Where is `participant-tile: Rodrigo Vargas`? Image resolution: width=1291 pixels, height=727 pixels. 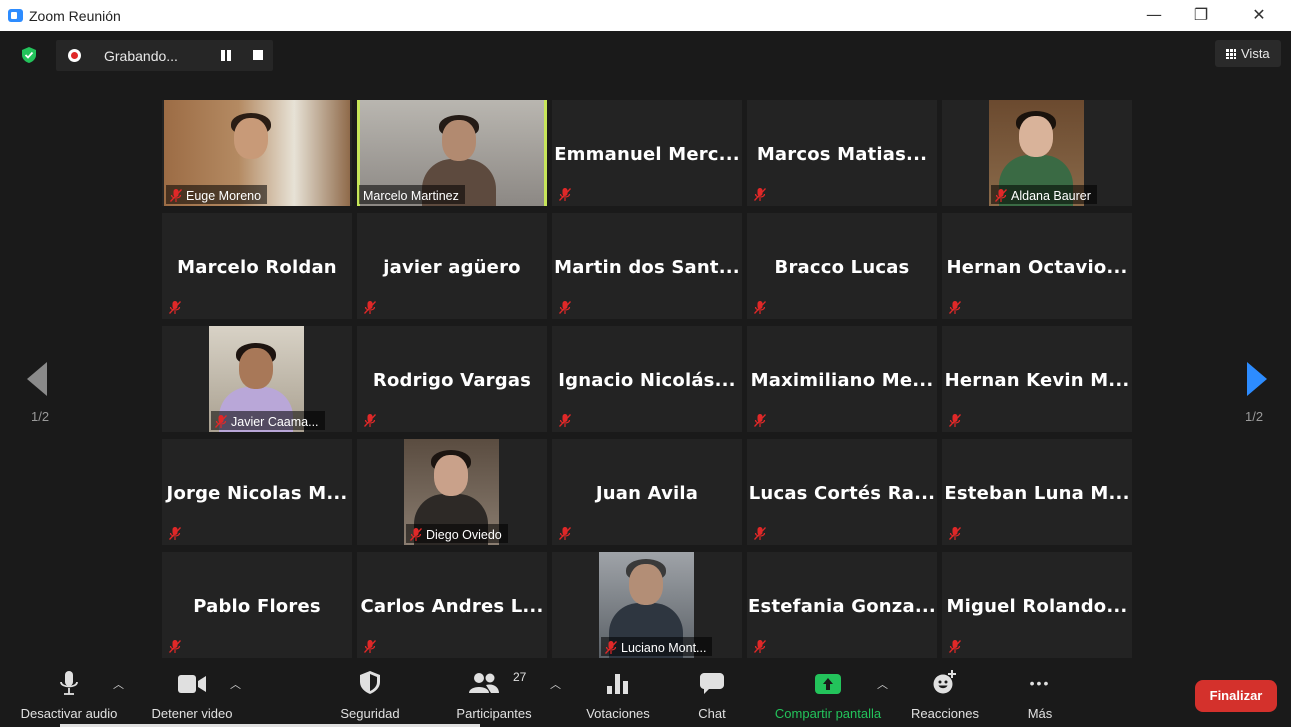 participant-tile: Rodrigo Vargas is located at coordinates (452, 379).